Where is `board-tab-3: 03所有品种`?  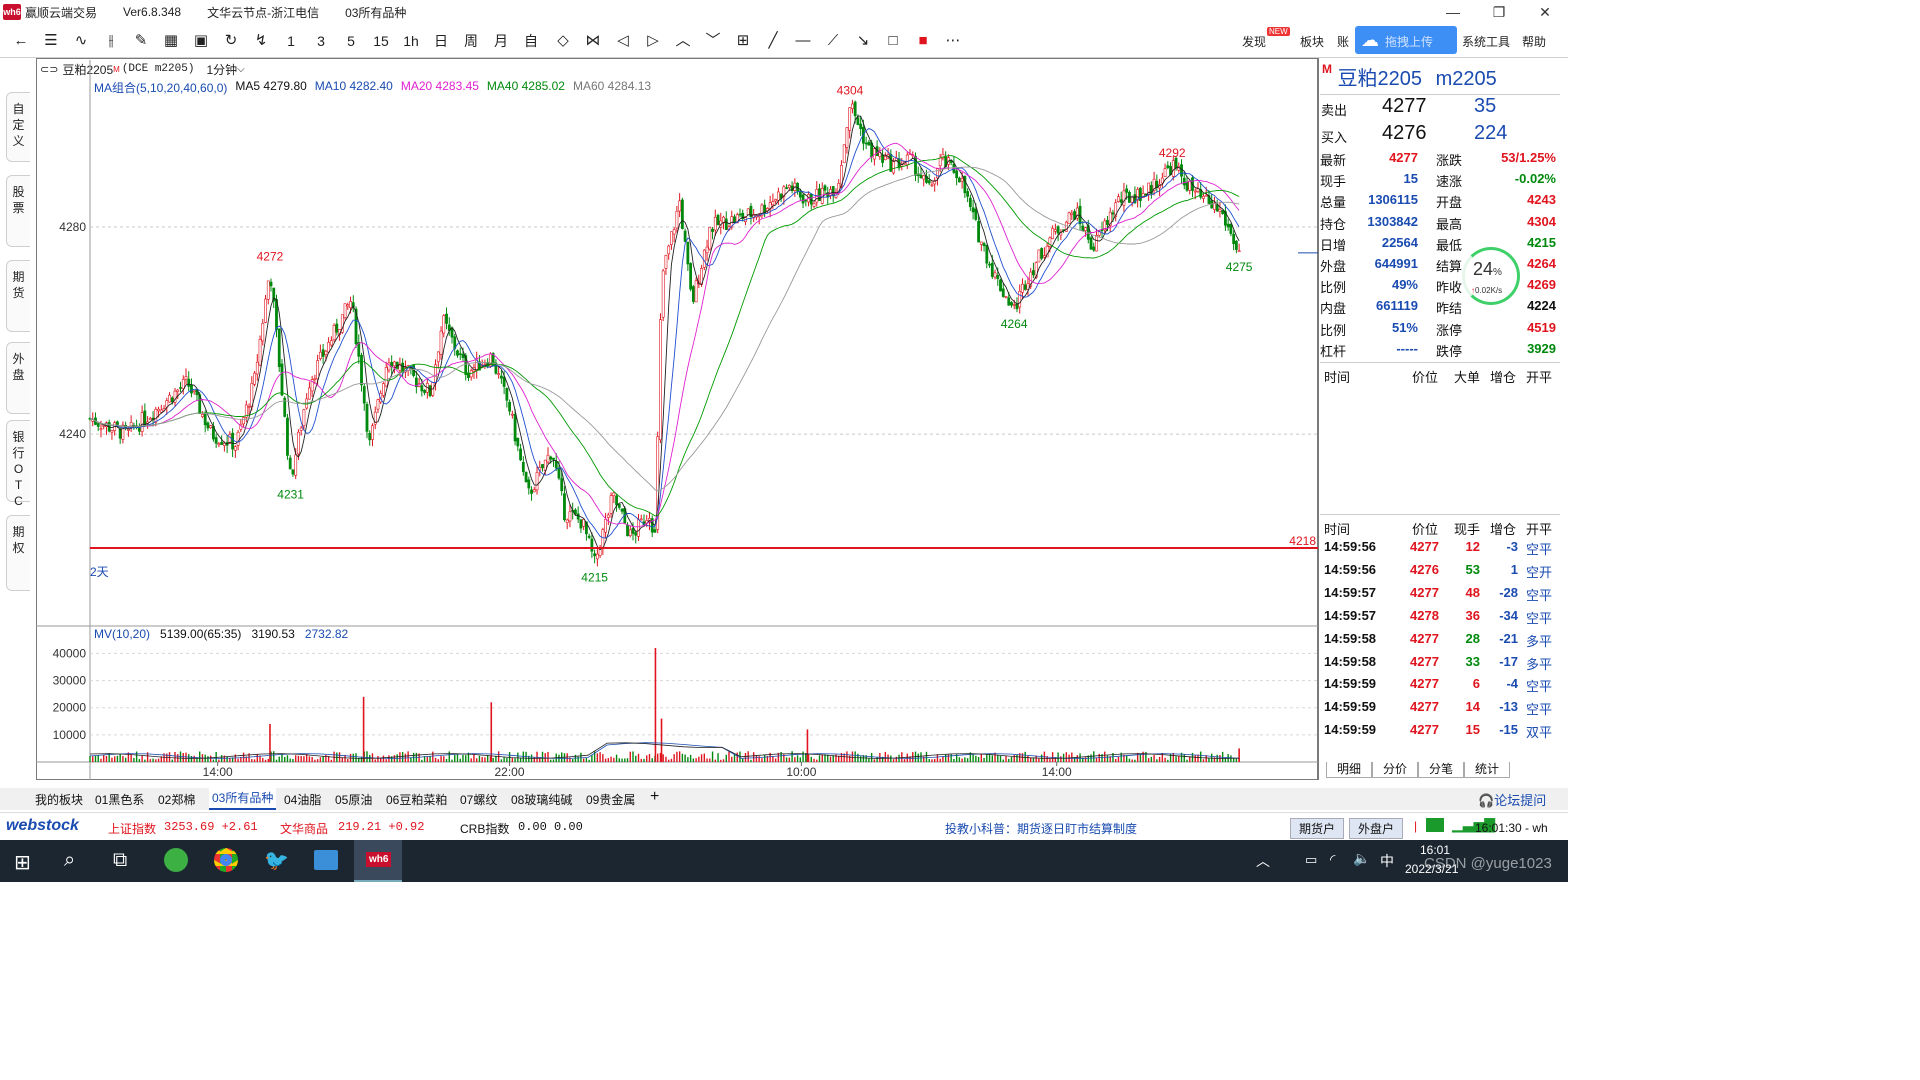 board-tab-3: 03所有品种 is located at coordinates (243, 799).